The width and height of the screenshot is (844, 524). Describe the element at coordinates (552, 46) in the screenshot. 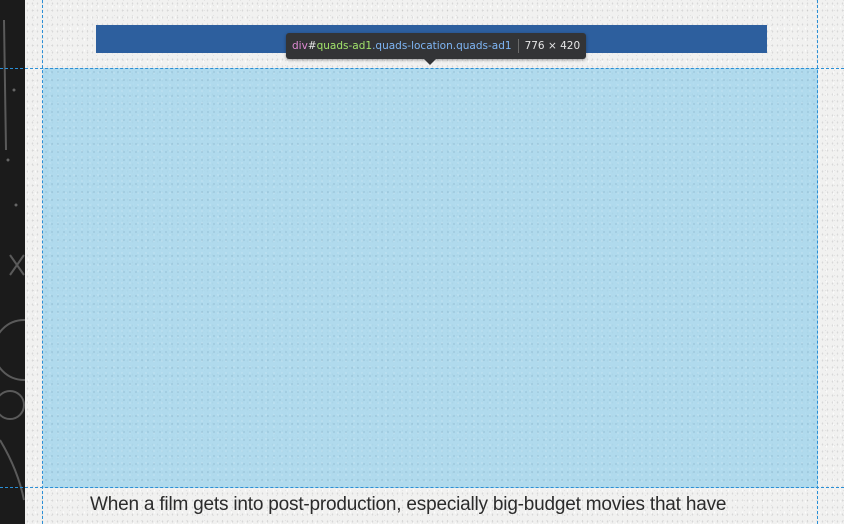

I see `tooltip-dimensions: 776 × 420` at that location.